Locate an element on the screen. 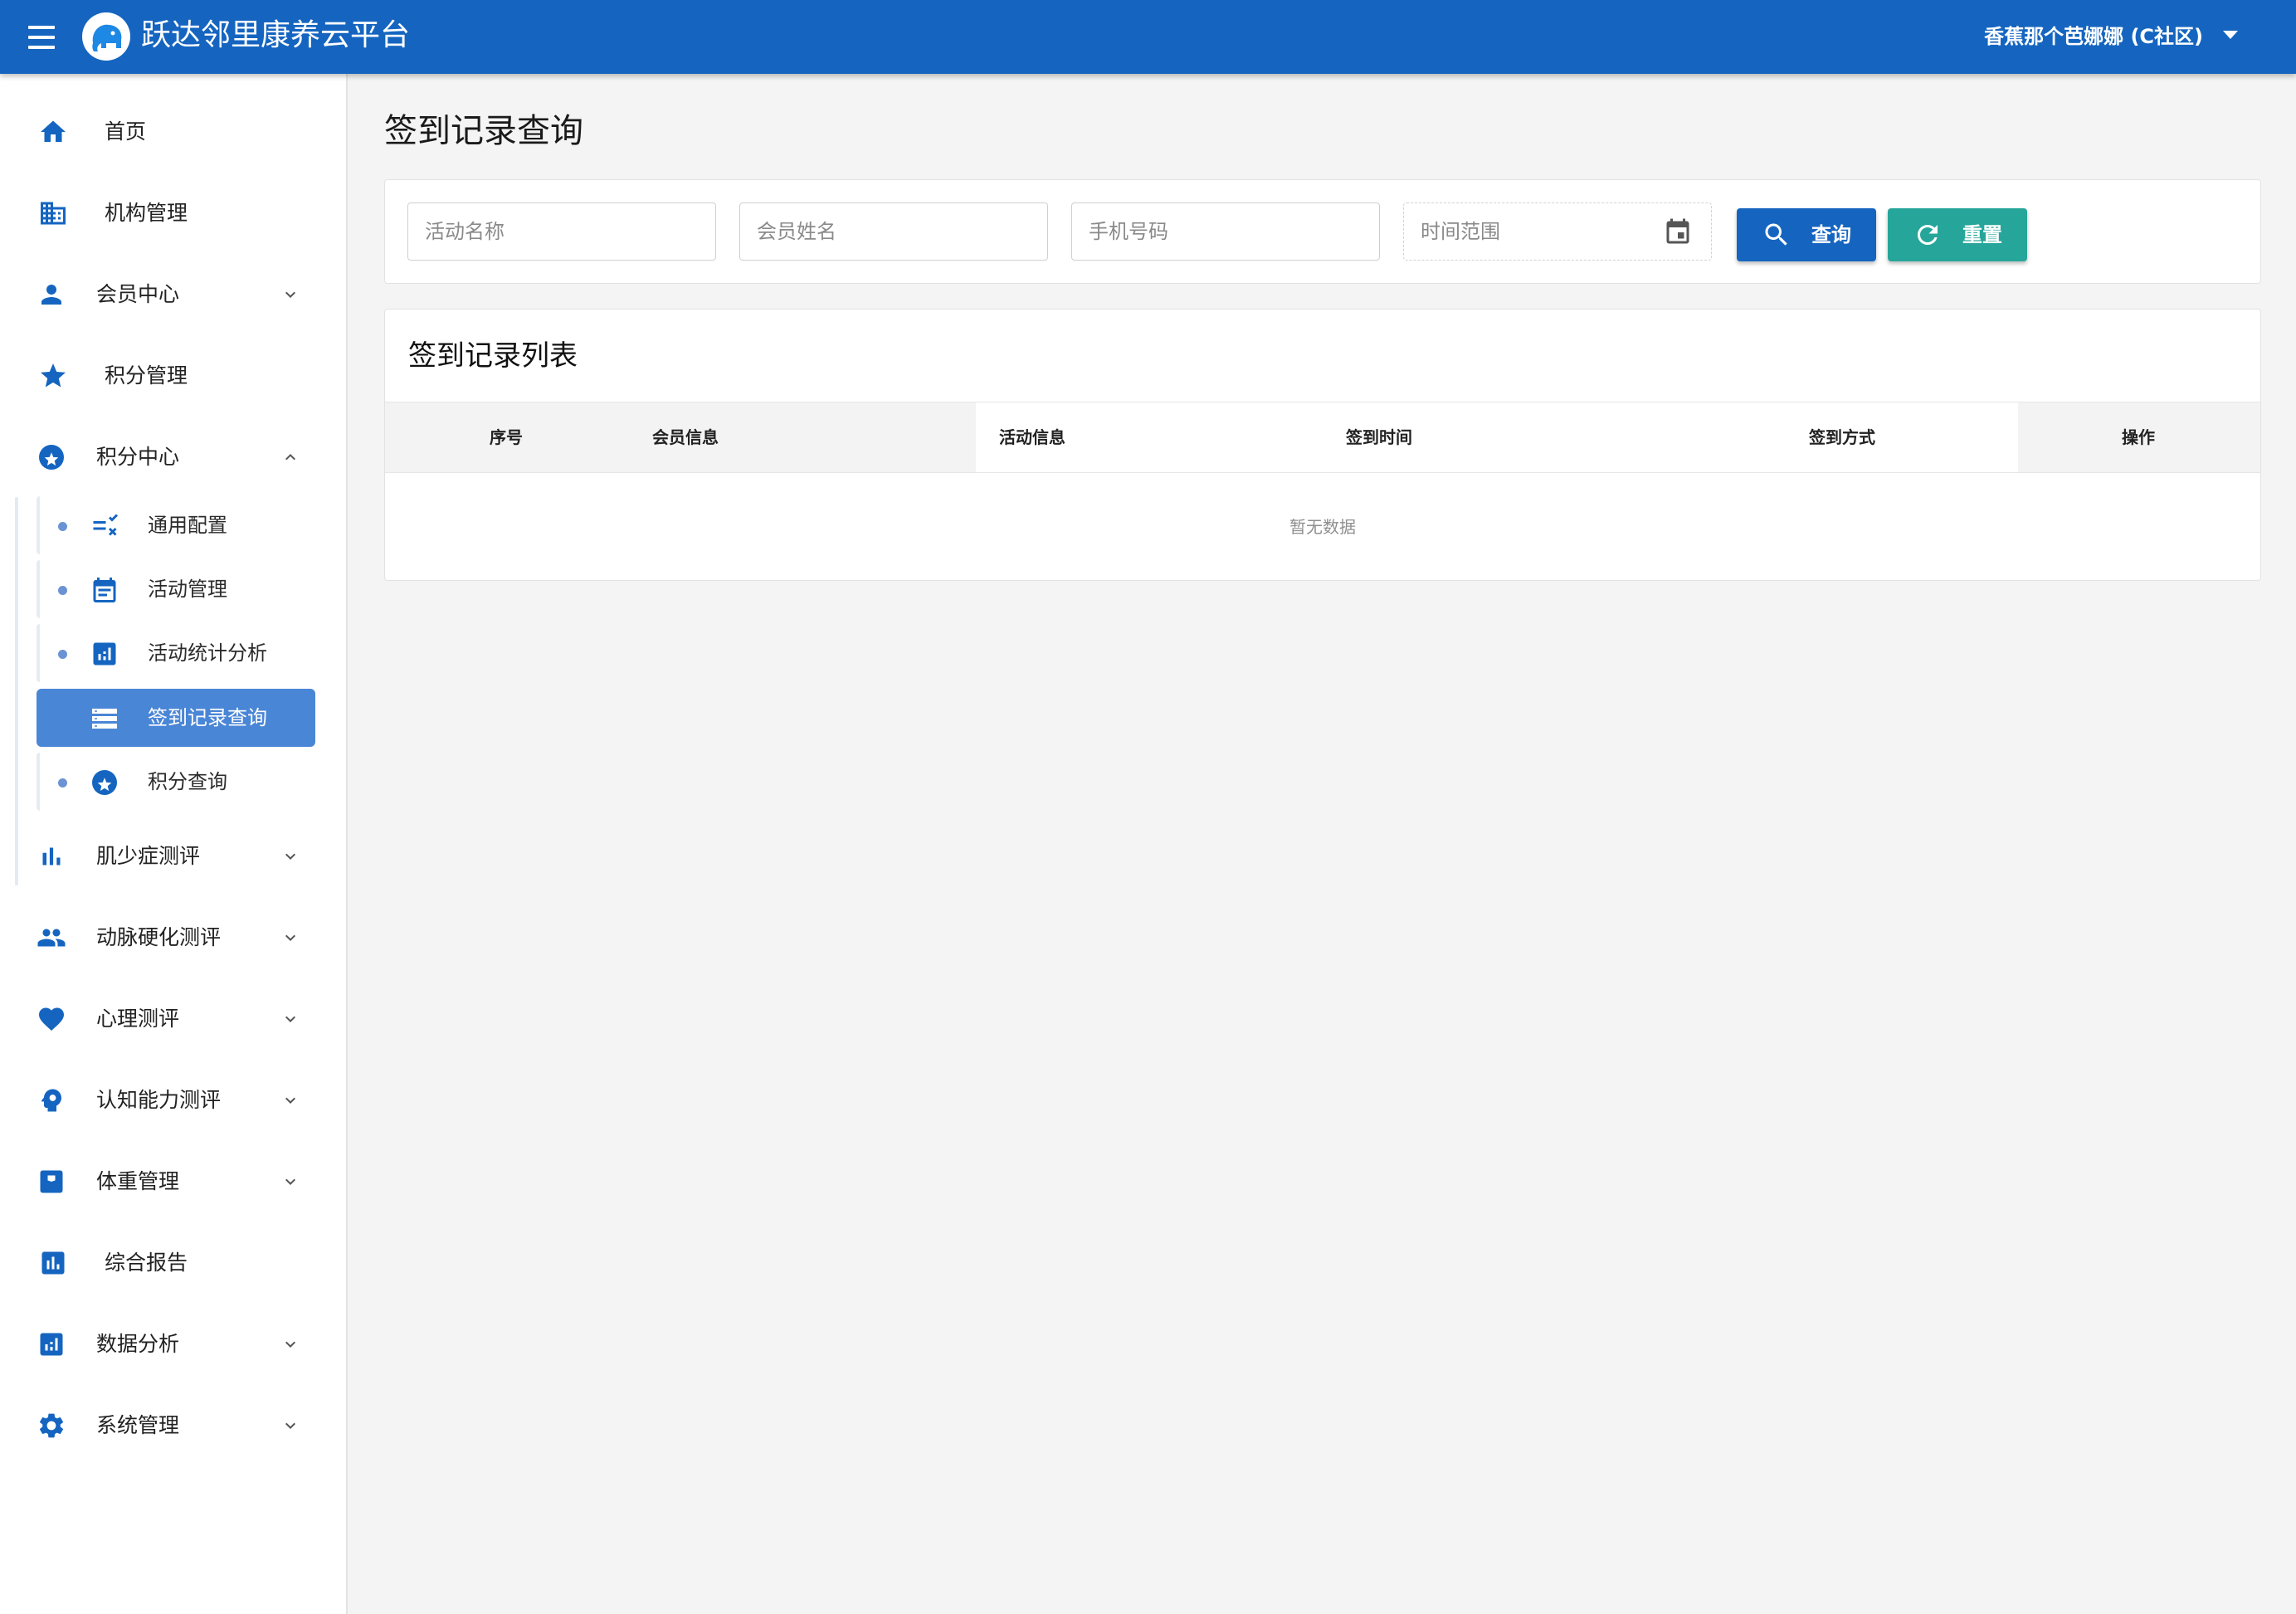 This screenshot has width=2296, height=1614. sidebar-item-sarcopenia: 肌少症测评 is located at coordinates (174, 856).